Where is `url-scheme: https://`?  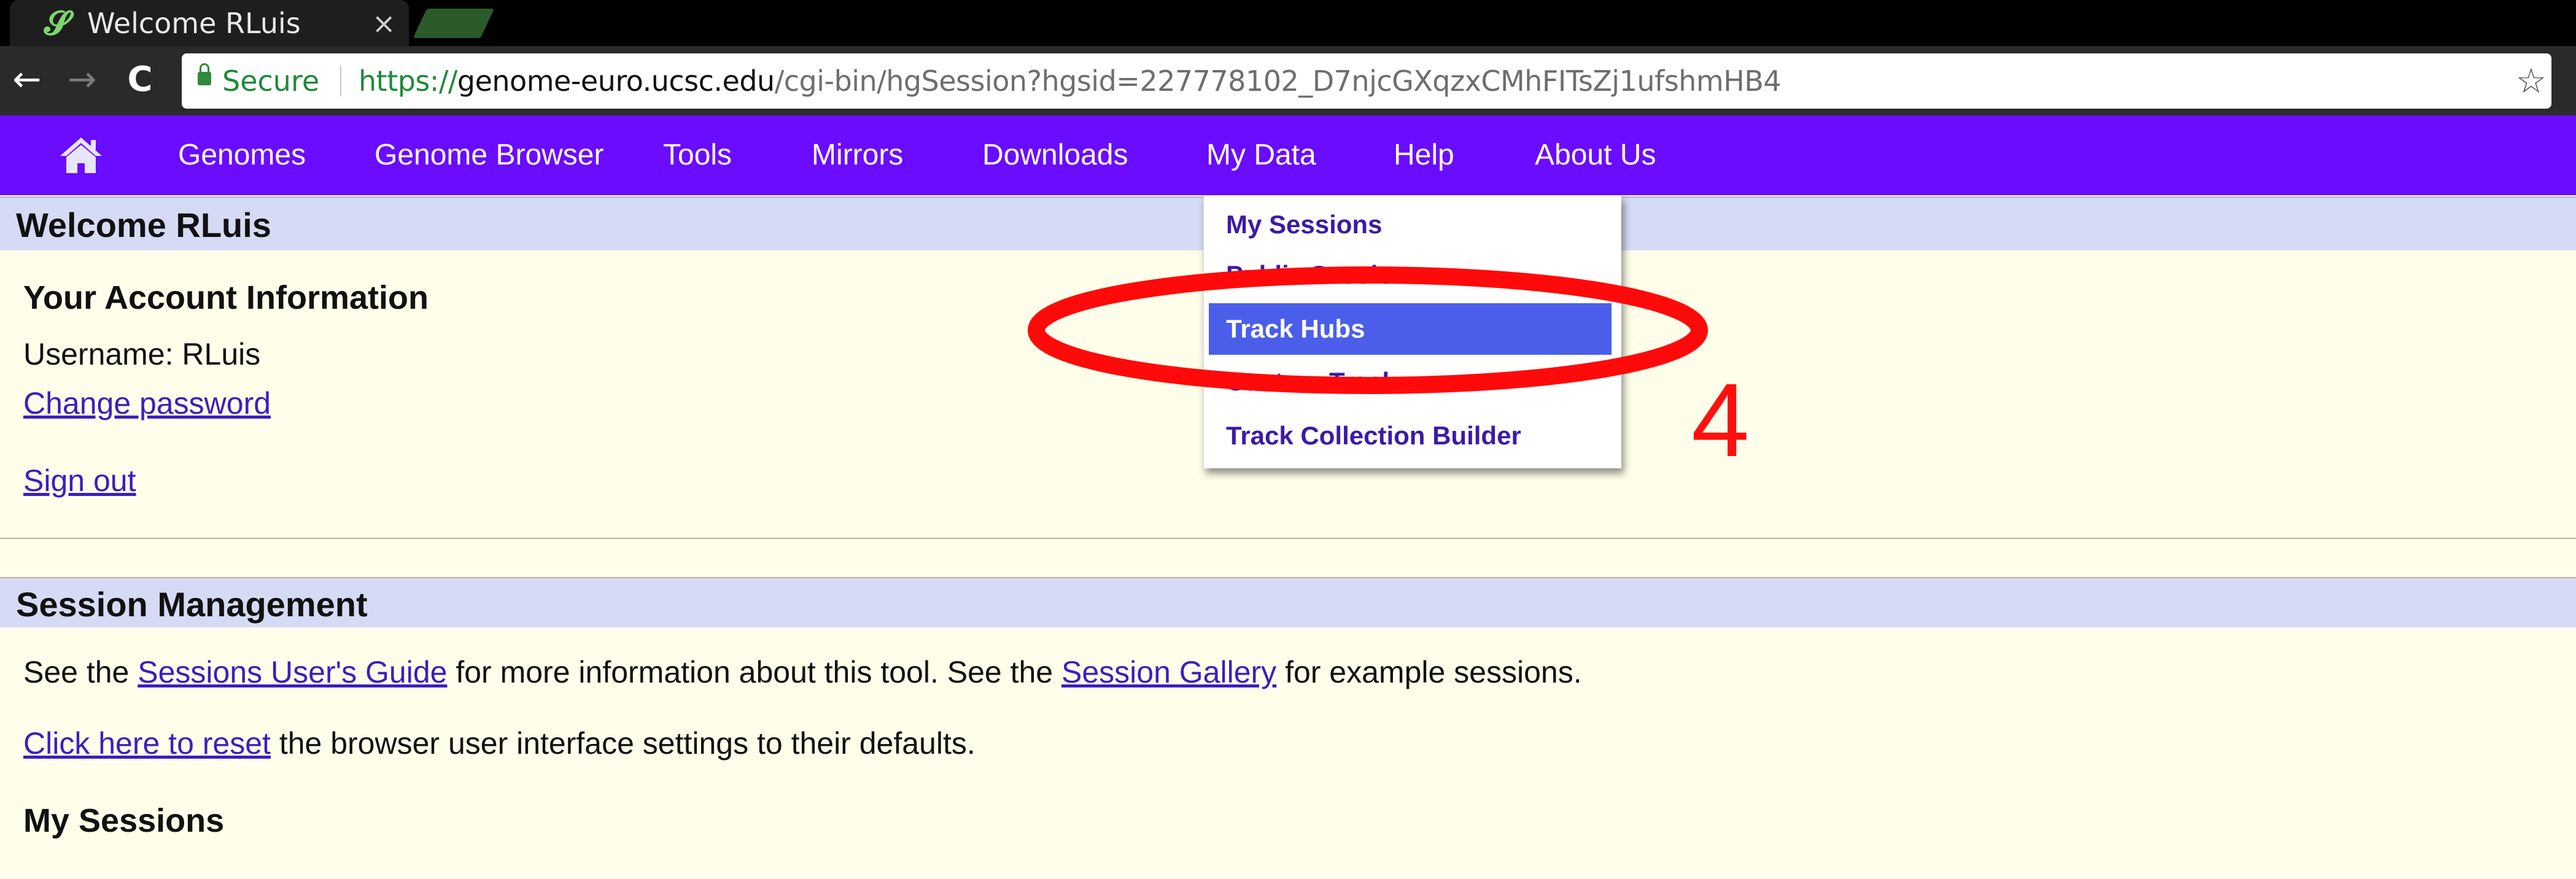 url-scheme: https:// is located at coordinates (408, 81).